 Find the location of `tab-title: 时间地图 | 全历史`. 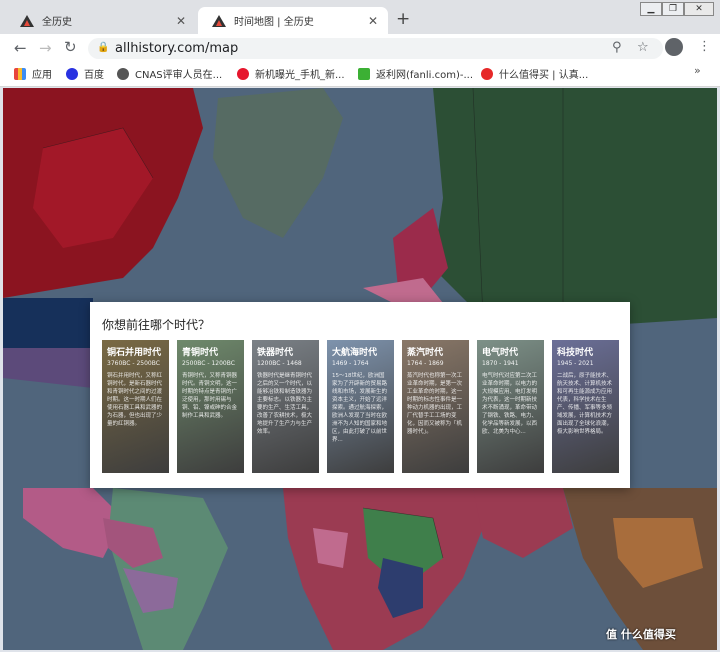

tab-title: 时间地图 | 全历史 is located at coordinates (274, 22).